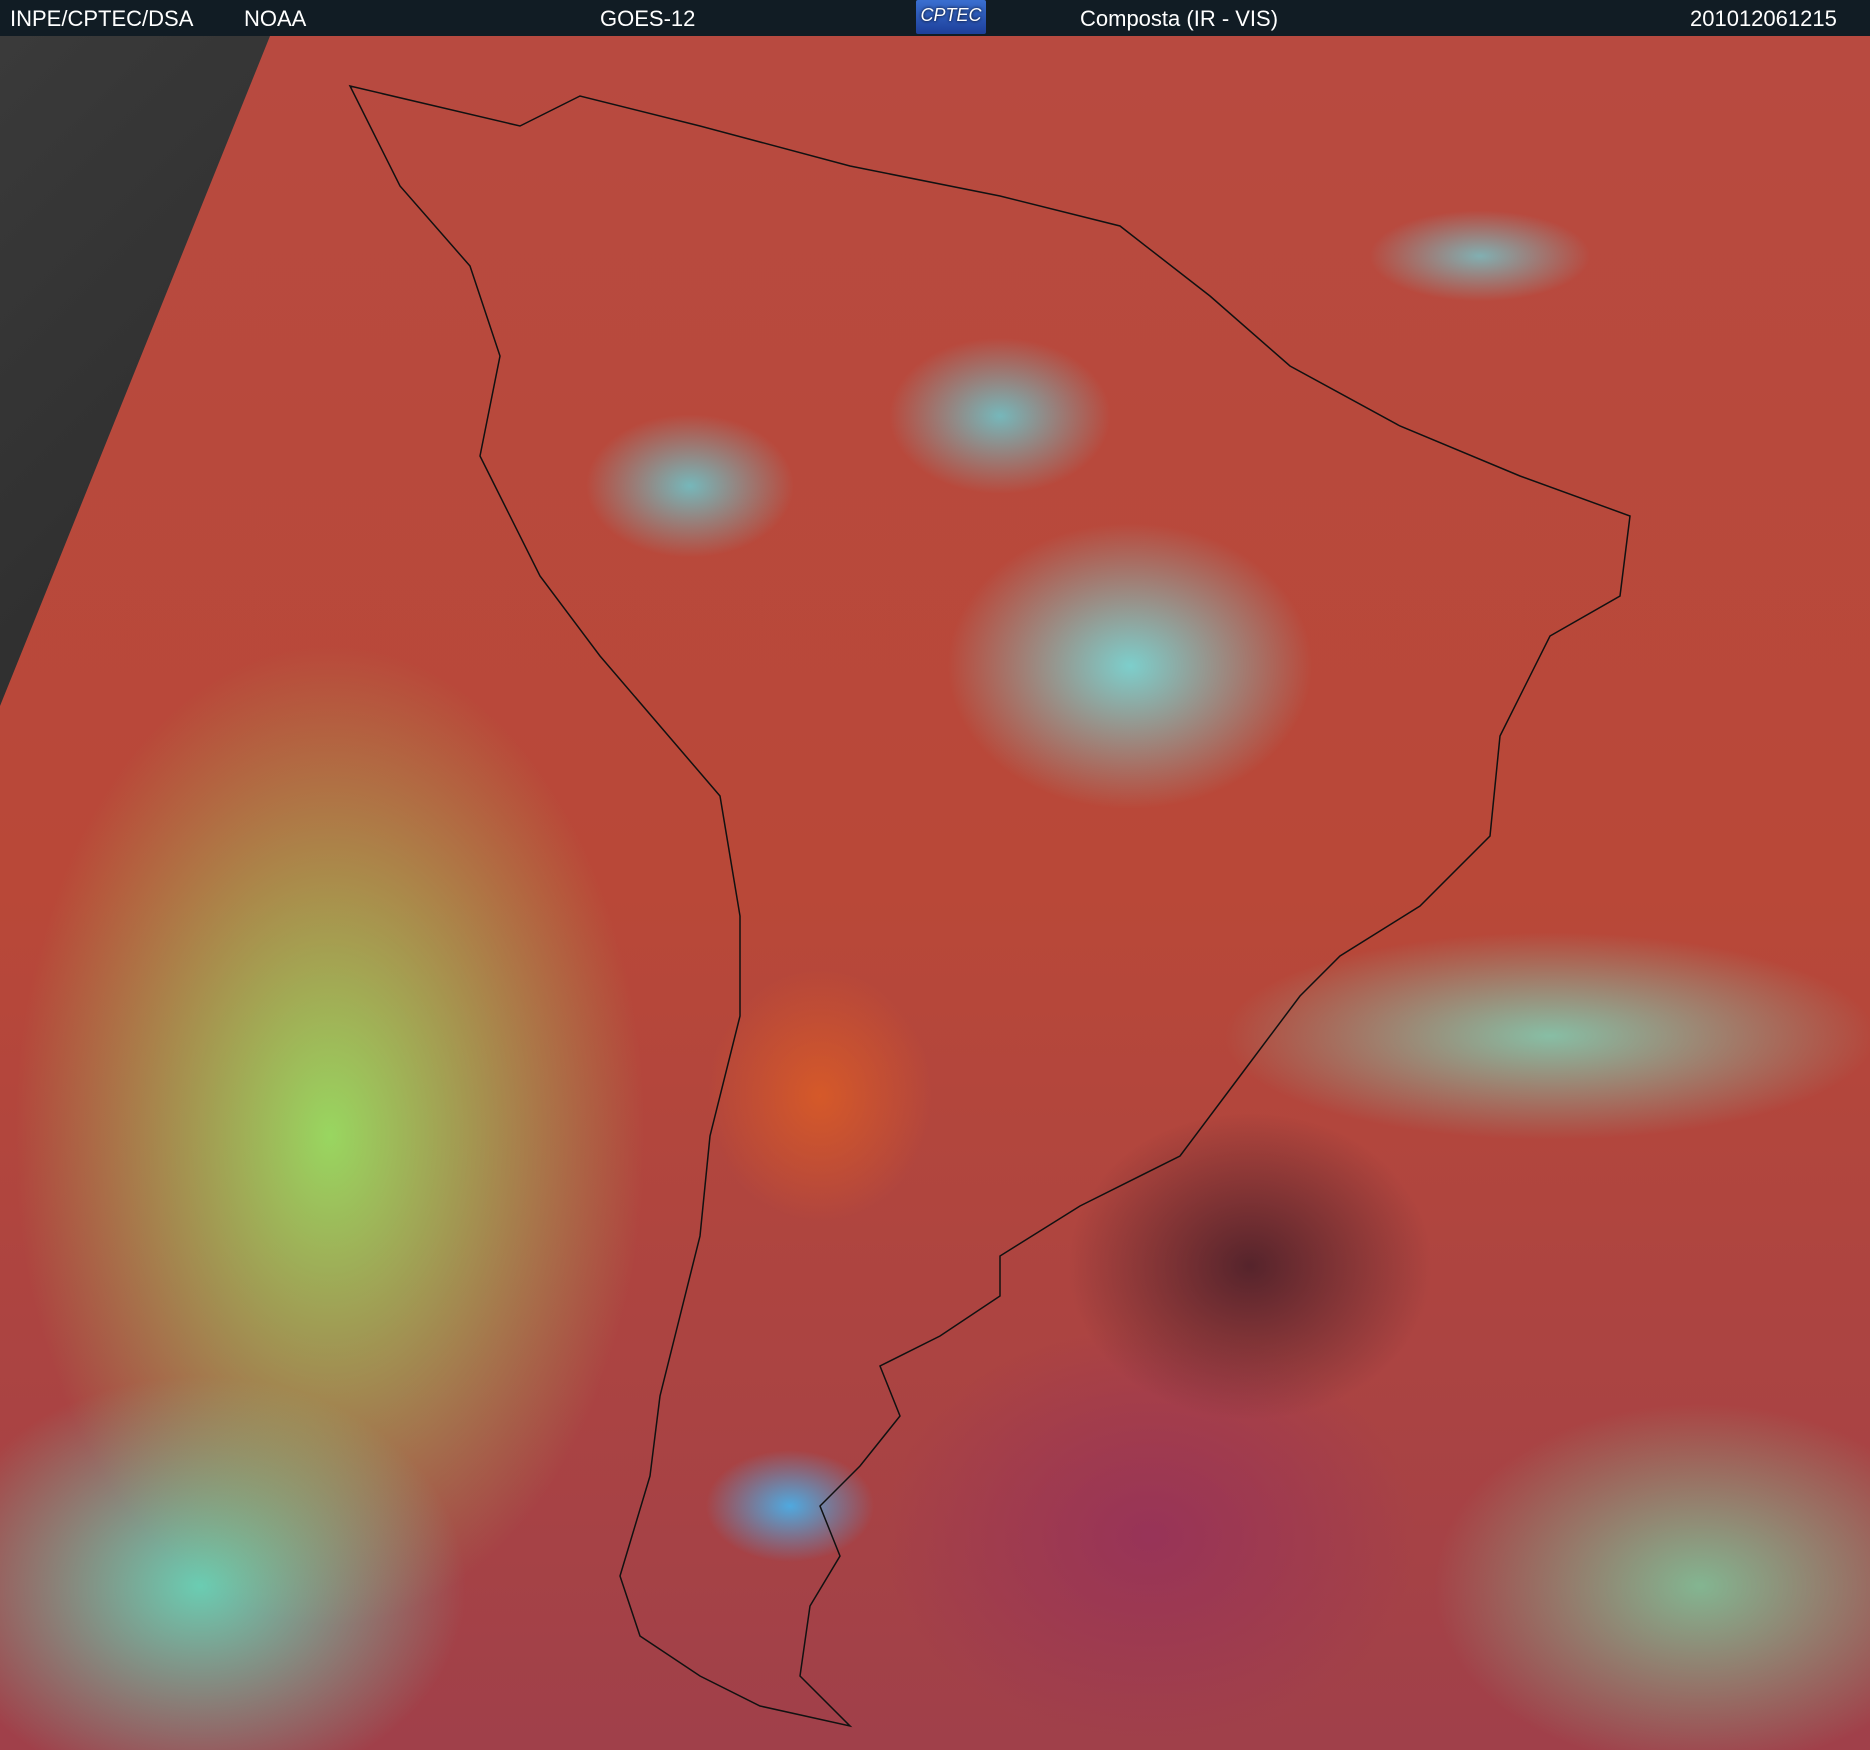  Describe the element at coordinates (648, 18) in the screenshot. I see `satellite-label: GOES-12` at that location.